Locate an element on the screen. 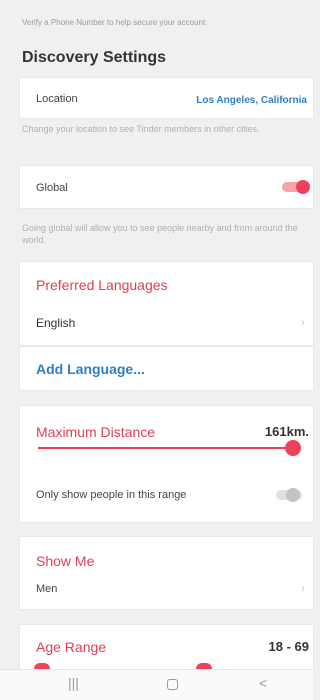  distance-slider-track is located at coordinates (165, 448).